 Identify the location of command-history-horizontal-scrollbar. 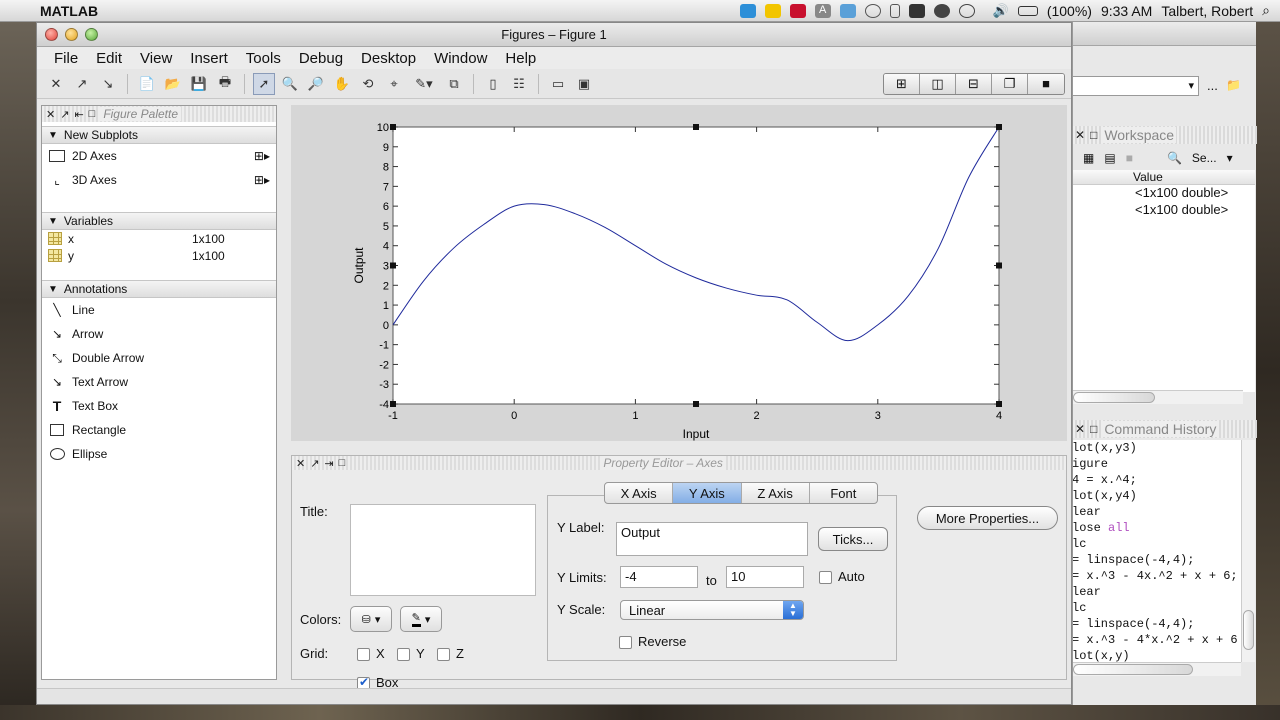
(1157, 669).